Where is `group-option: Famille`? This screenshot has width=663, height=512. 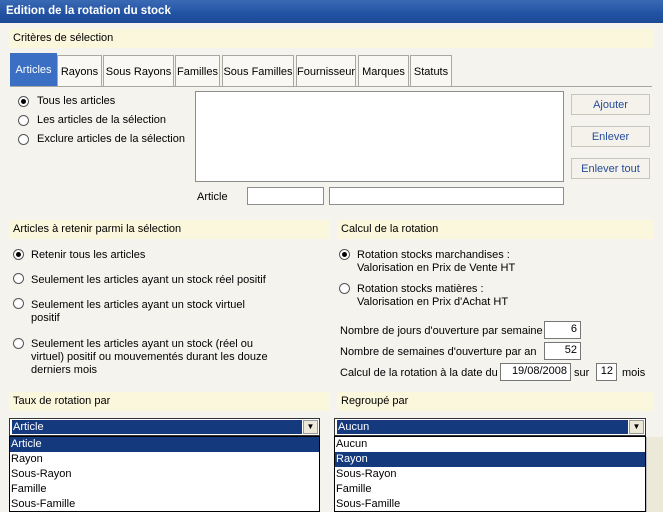 group-option: Famille is located at coordinates (490, 489).